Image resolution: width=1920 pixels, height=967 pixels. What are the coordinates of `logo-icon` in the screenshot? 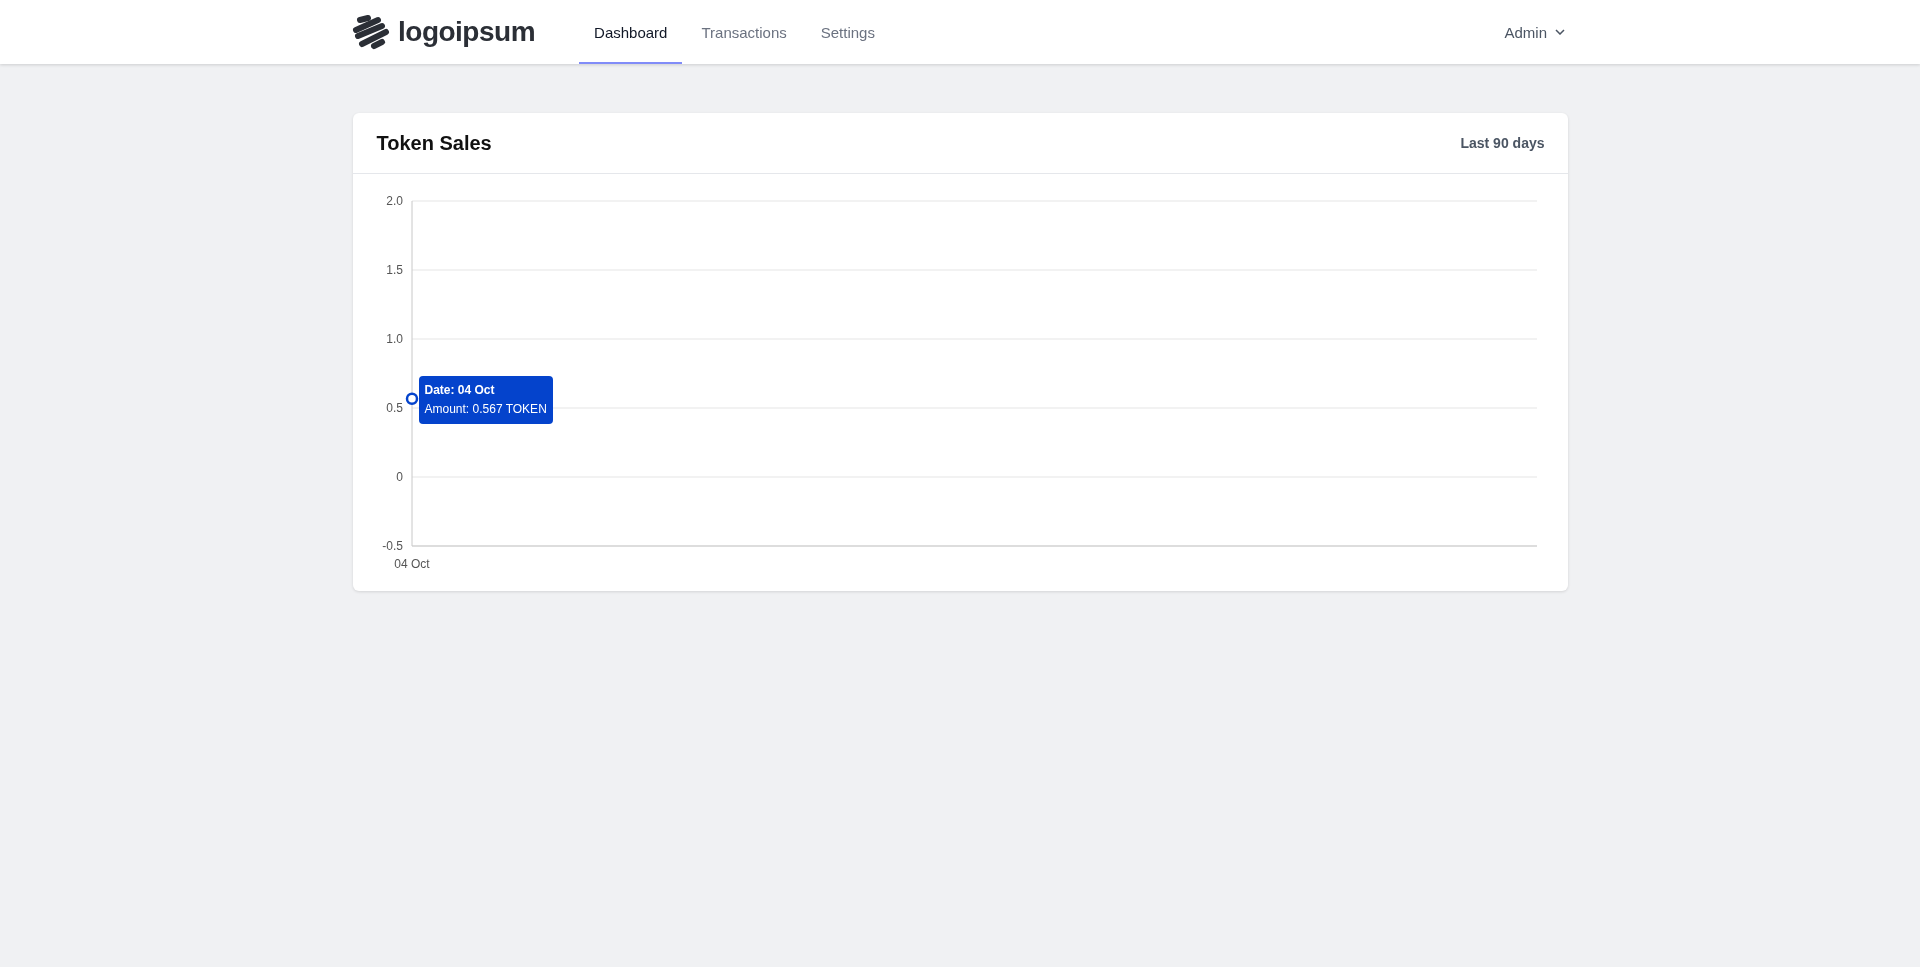 It's located at (371, 32).